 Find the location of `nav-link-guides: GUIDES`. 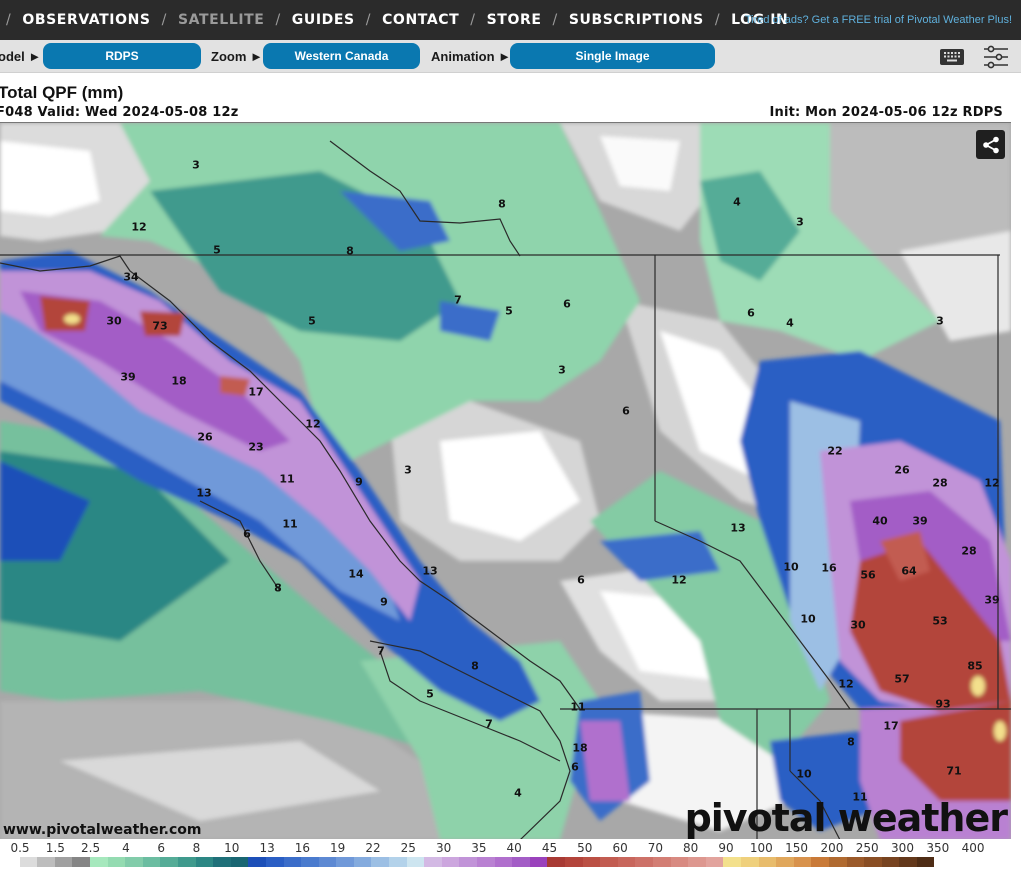

nav-link-guides: GUIDES is located at coordinates (323, 20).